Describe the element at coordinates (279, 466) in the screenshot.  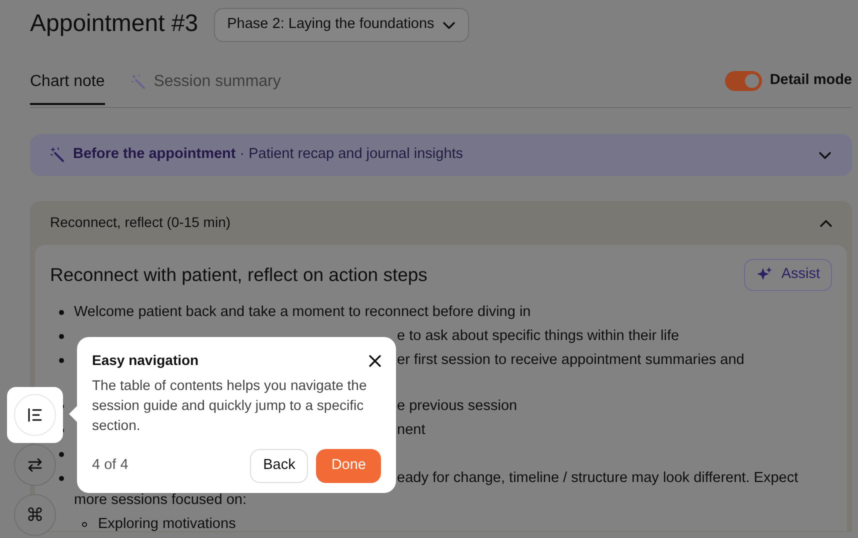
I see `back-button: Back` at that location.